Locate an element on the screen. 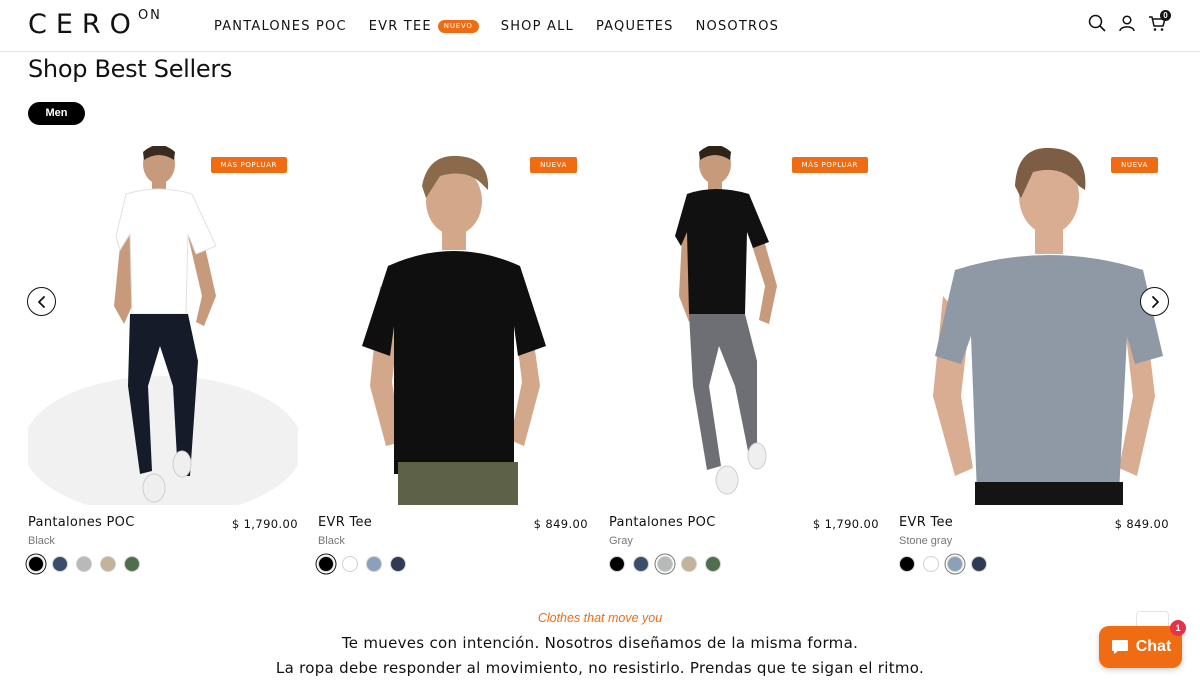 This screenshot has width=1200, height=686. product-card: NUEVA EVR Tee $ 849.00 Black is located at coordinates (453, 365).